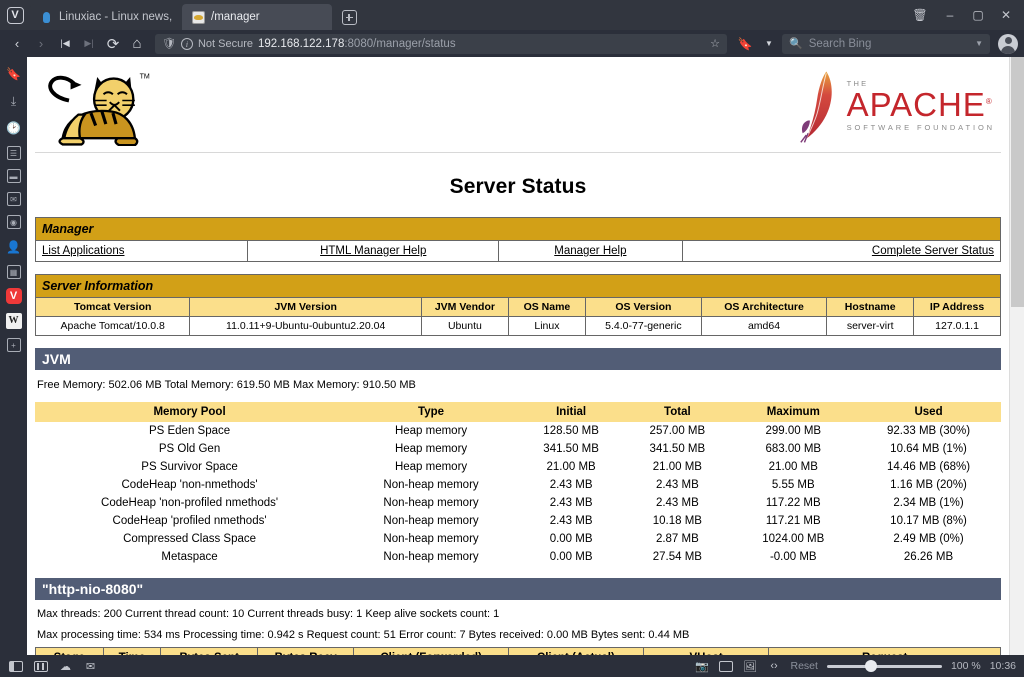  Describe the element at coordinates (1006, 15) in the screenshot. I see `close-button: ✕` at that location.